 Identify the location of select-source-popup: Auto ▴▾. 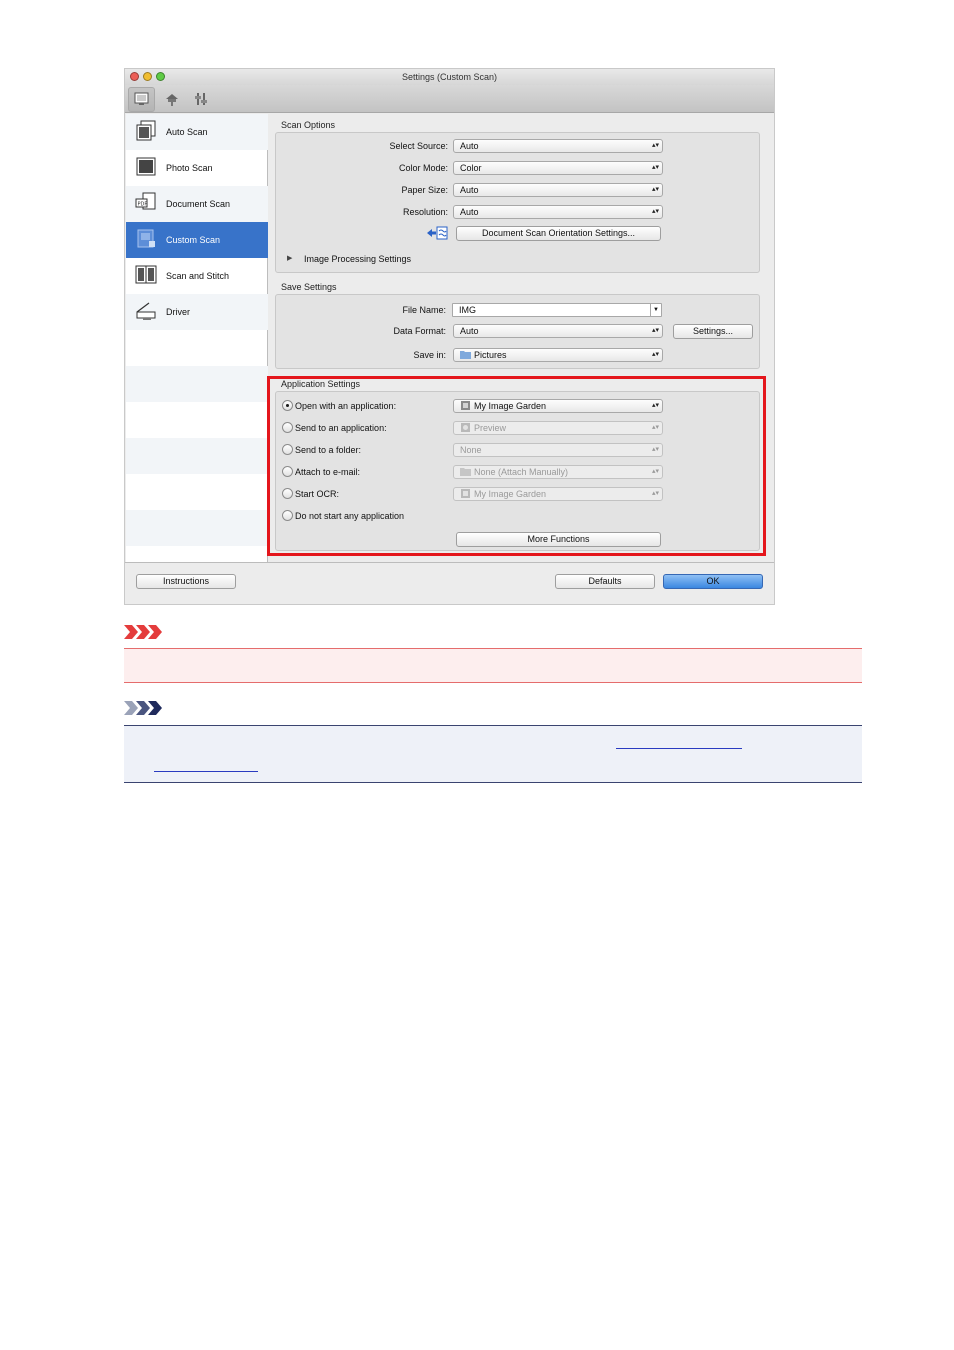
(558, 146).